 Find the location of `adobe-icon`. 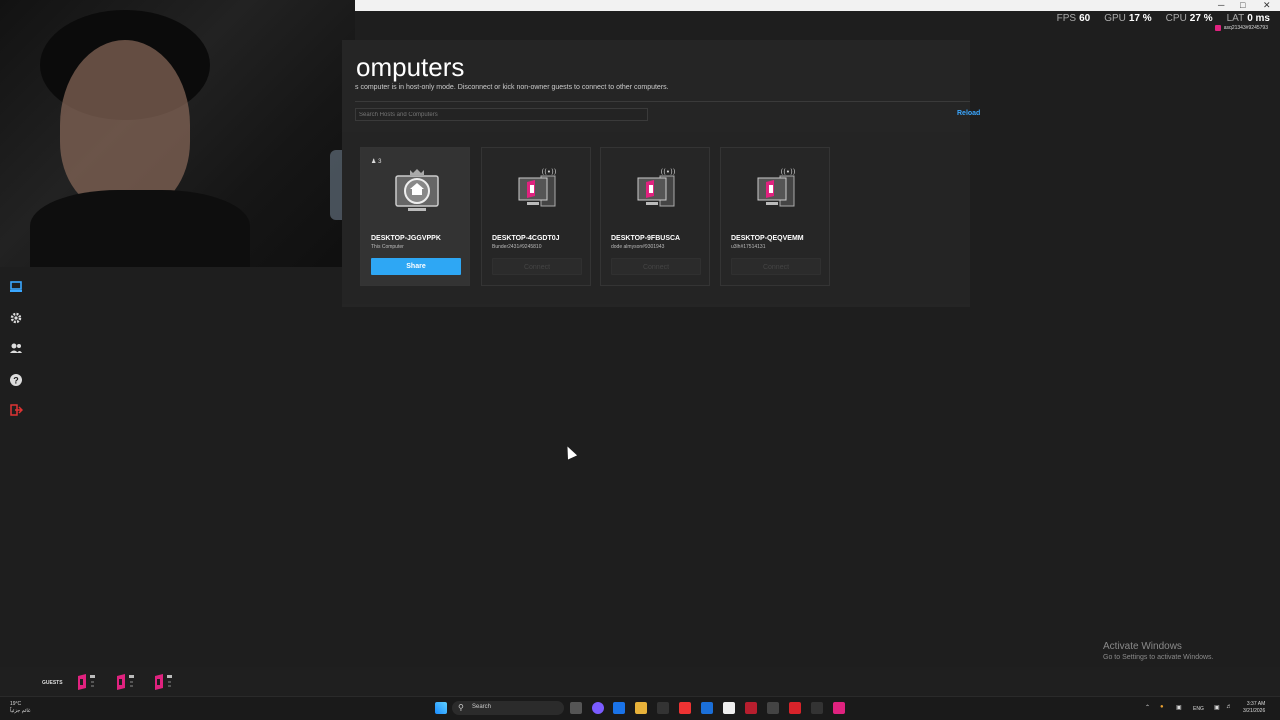

adobe-icon is located at coordinates (751, 708).